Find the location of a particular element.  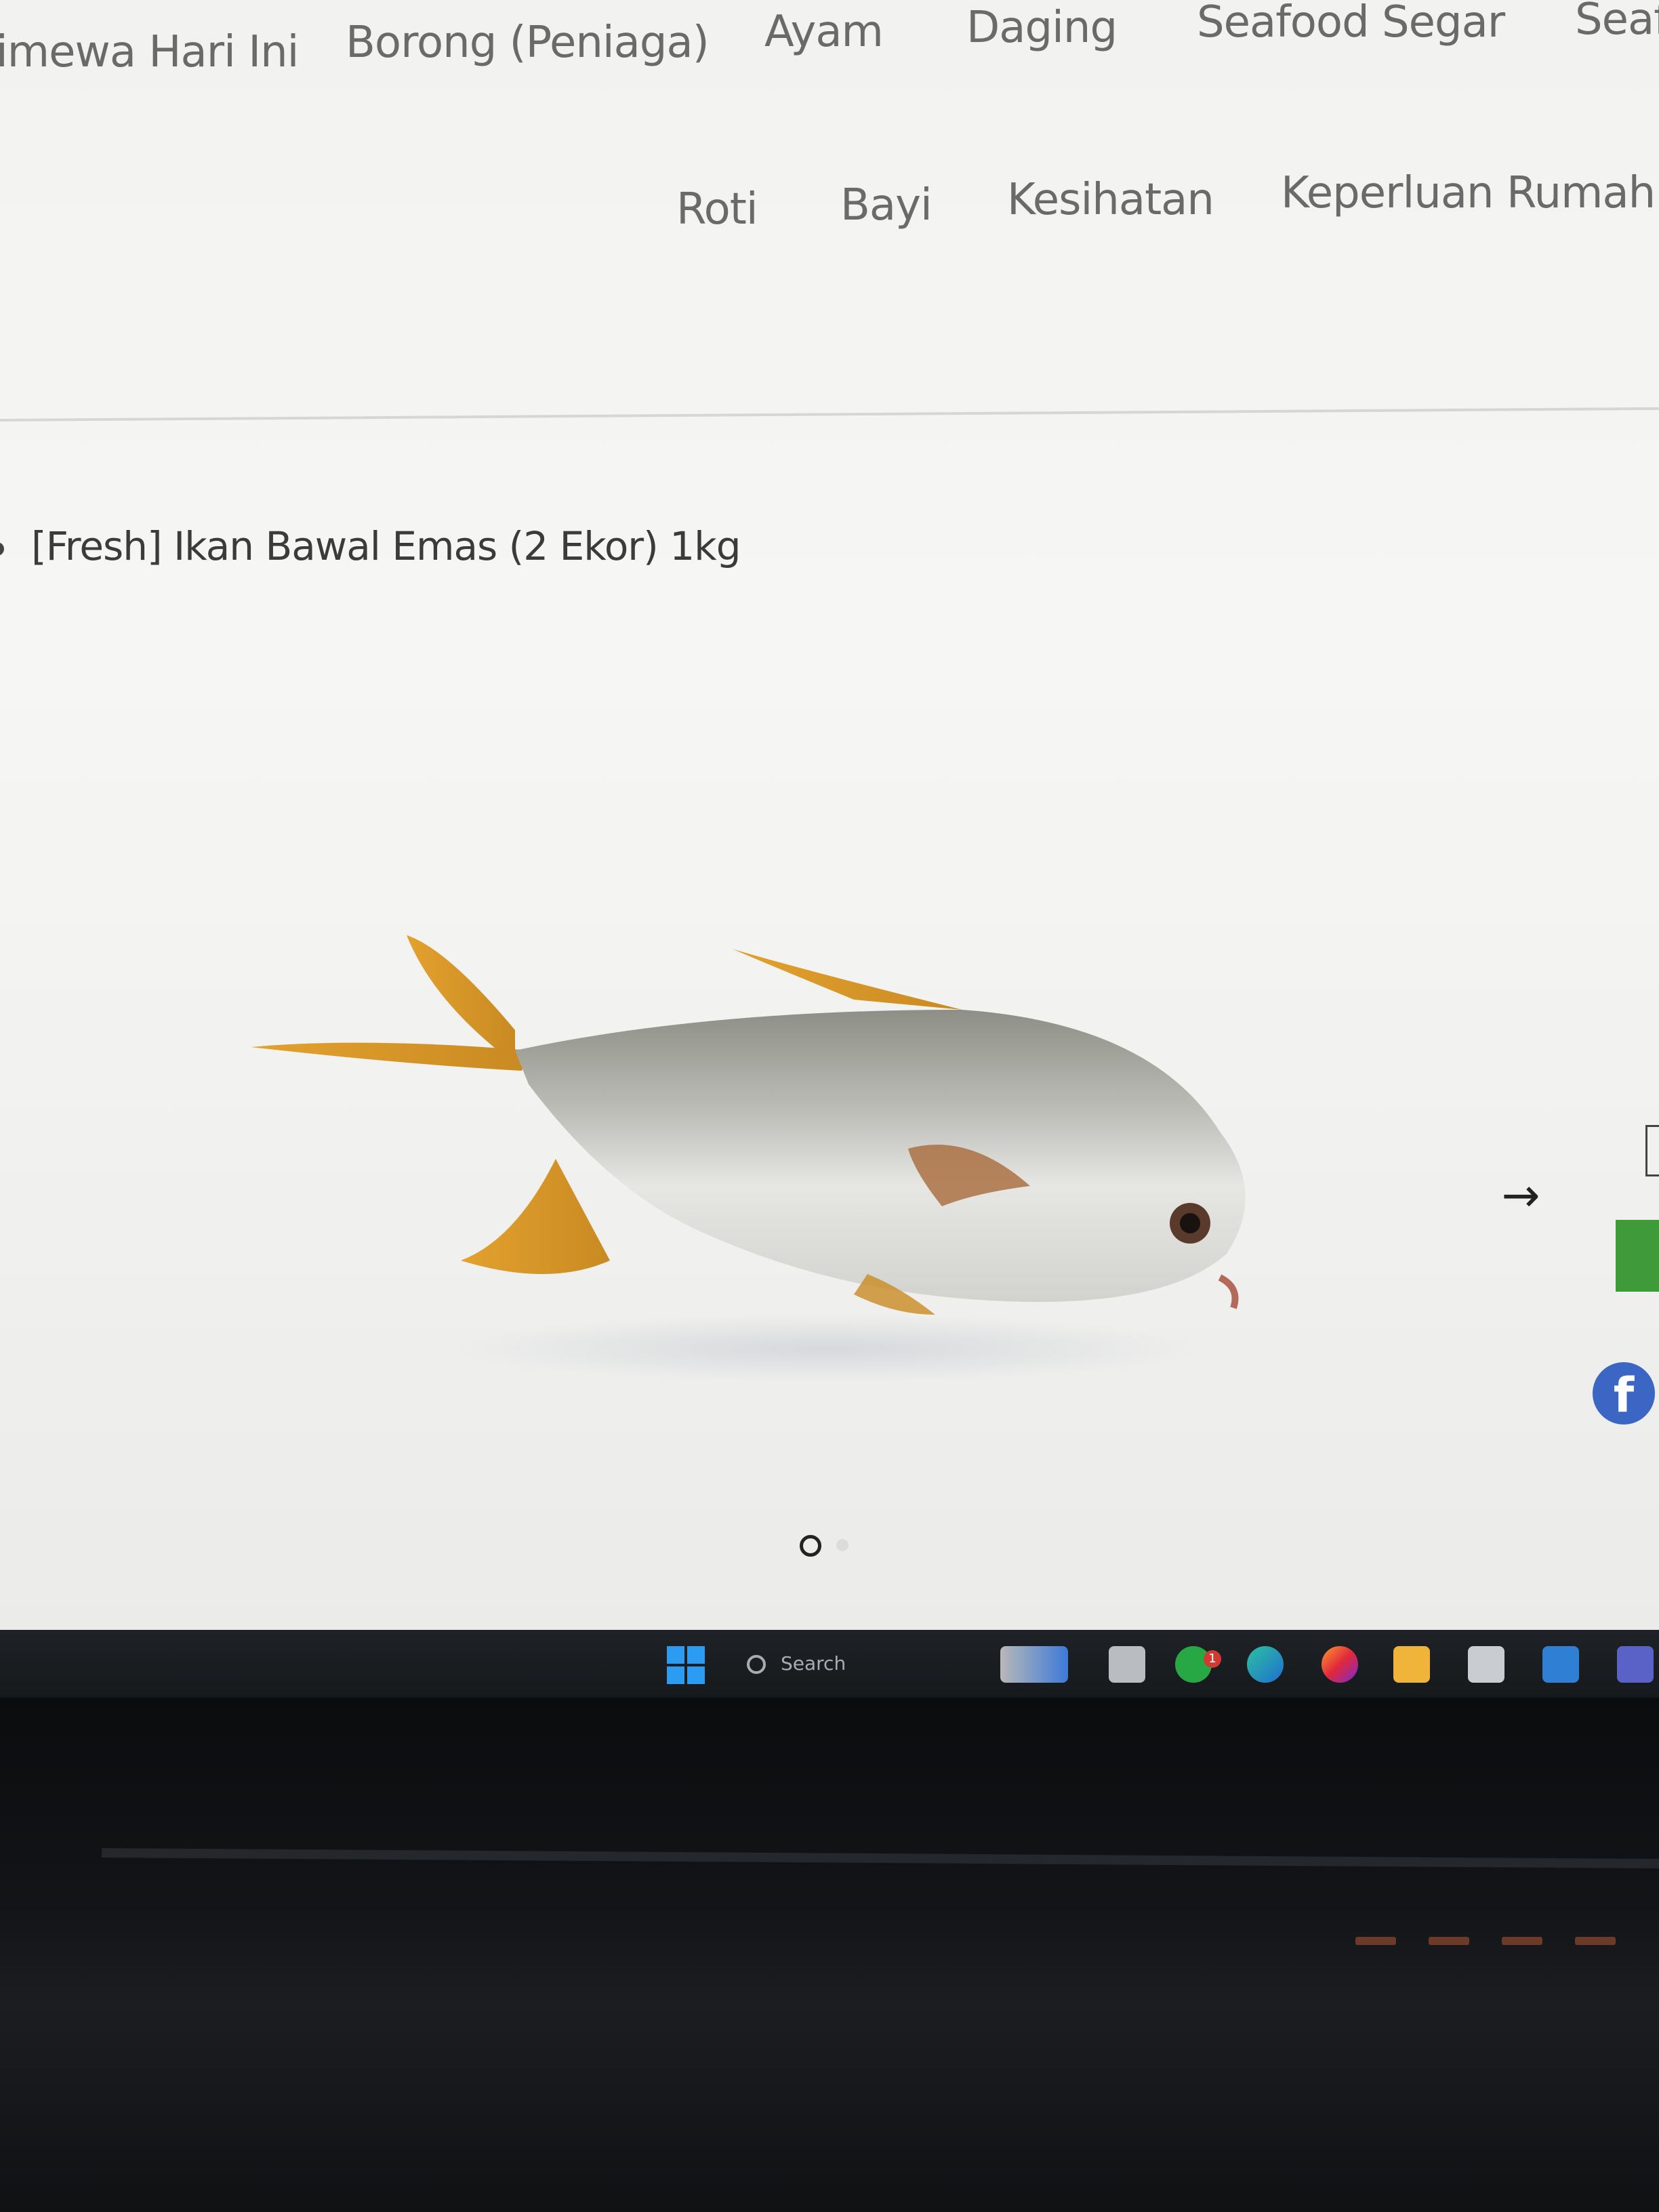

store-icon is located at coordinates (1486, 1664).